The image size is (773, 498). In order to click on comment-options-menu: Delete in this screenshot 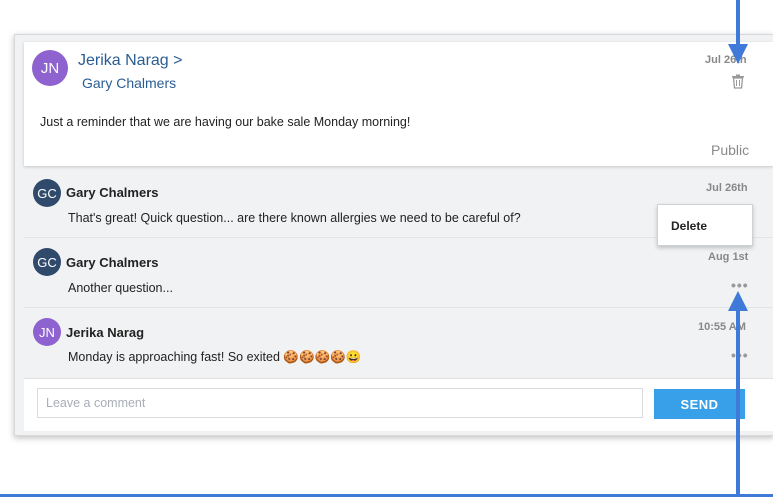, I will do `click(705, 225)`.